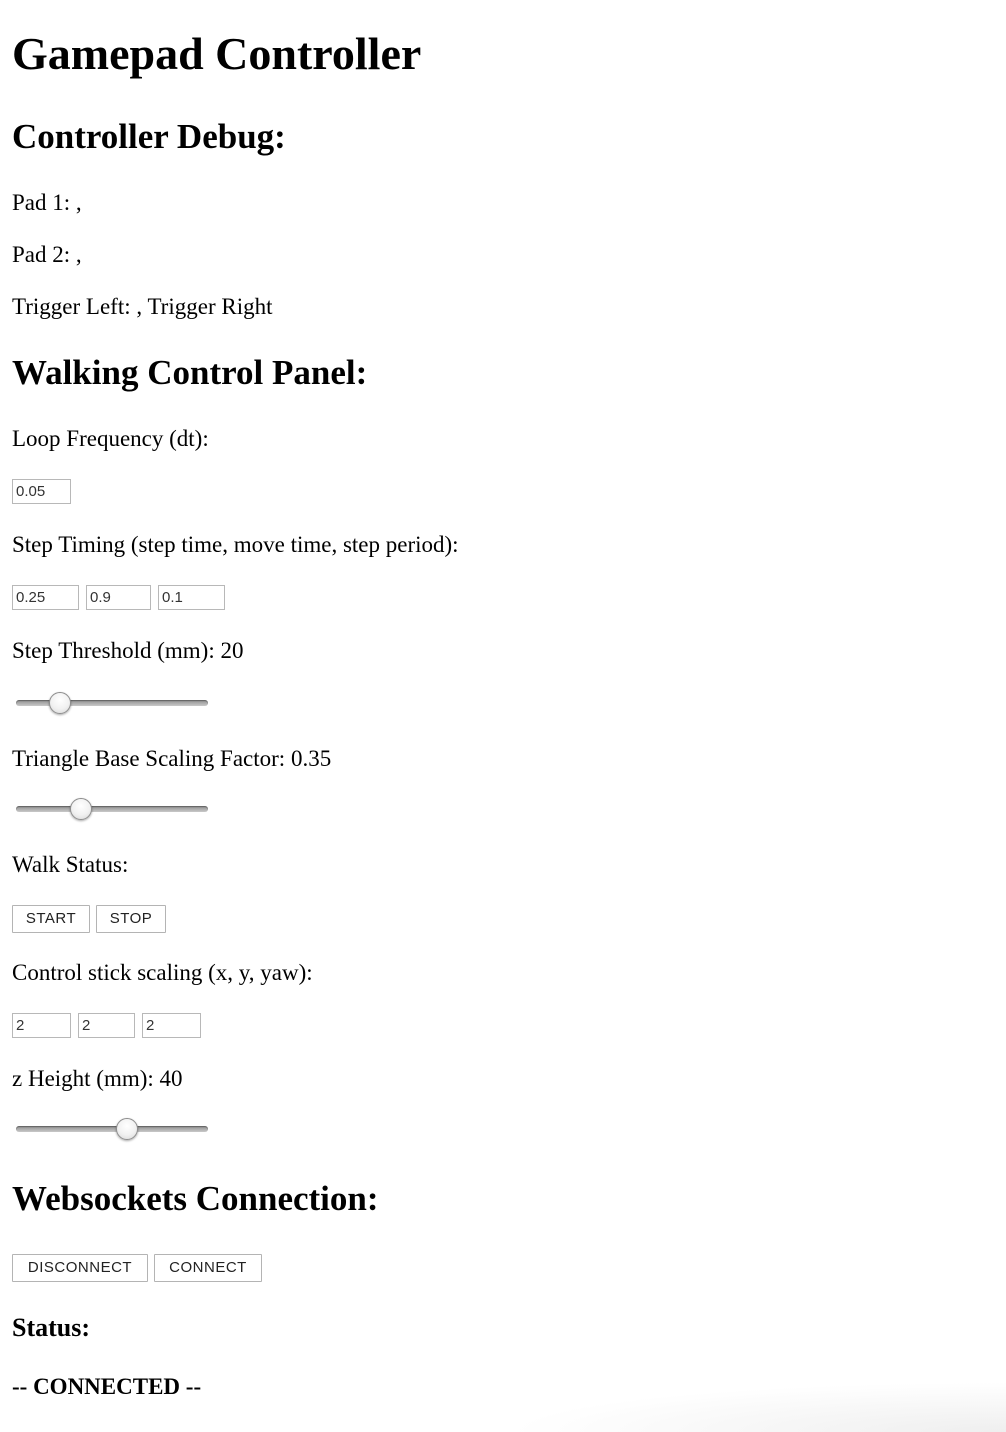  I want to click on stick-scale-yaw-input: 2, so click(171, 1025).